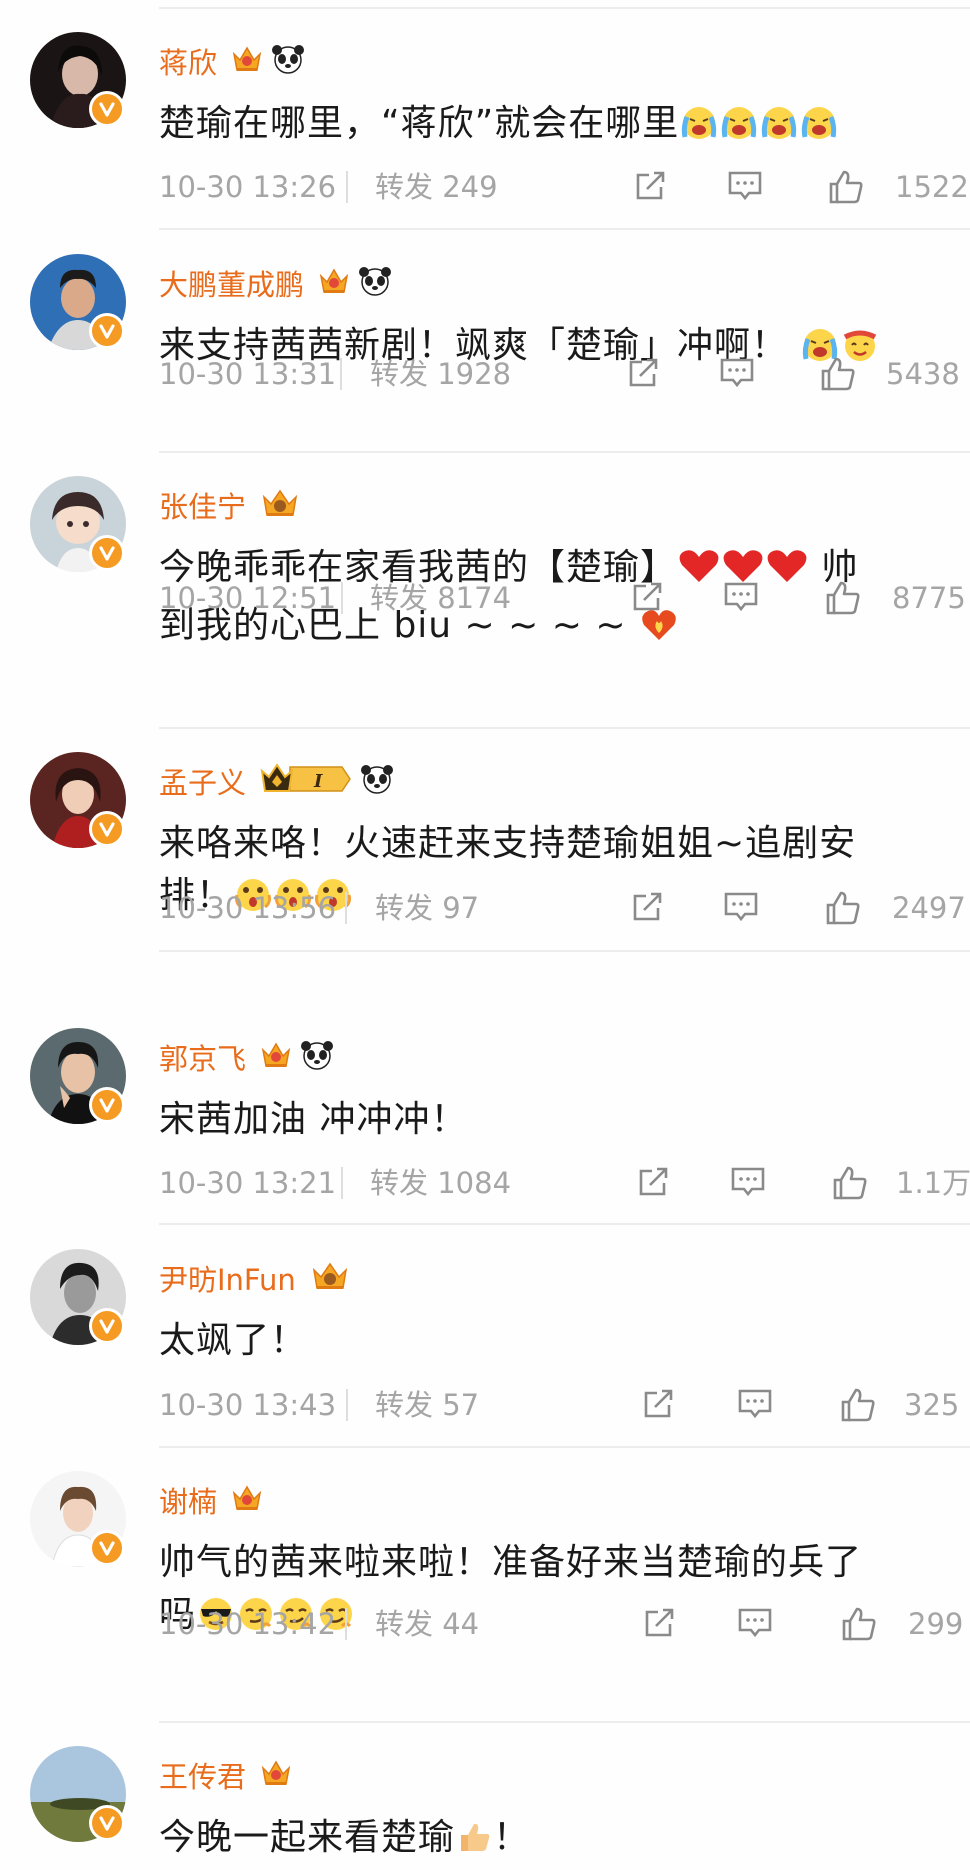 Image resolution: width=970 pixels, height=1870 pixels. What do you see at coordinates (559, 1405) in the screenshot?
I see `comment-meta: 10-30 13:43 转发 57 325` at bounding box center [559, 1405].